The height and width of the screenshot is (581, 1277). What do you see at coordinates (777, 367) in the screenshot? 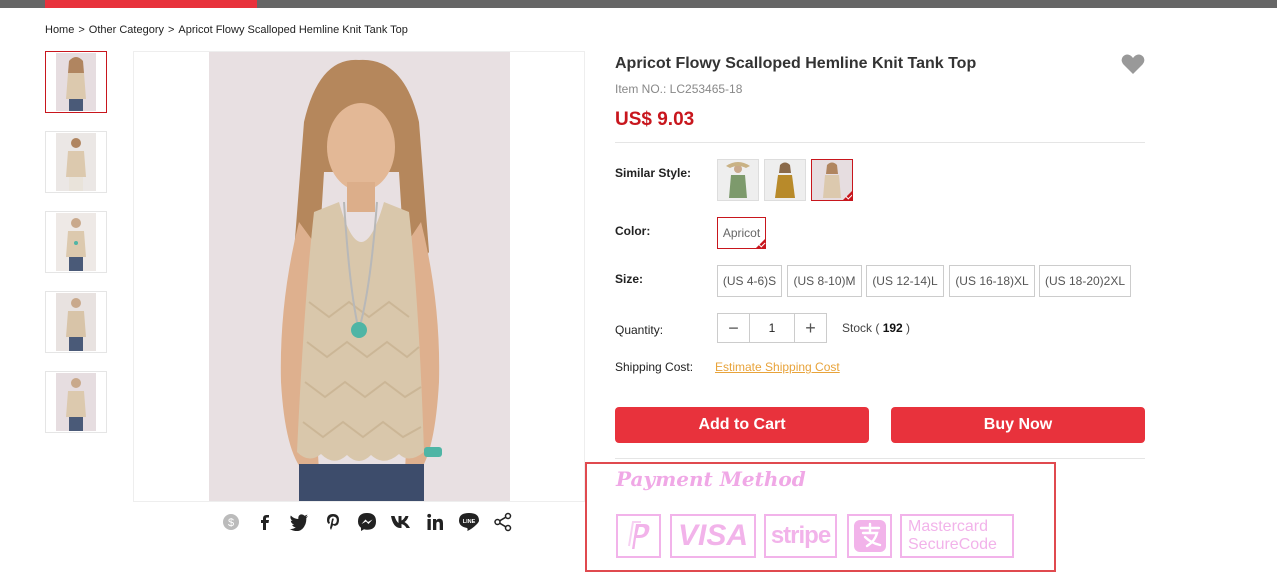
I see `estimate-shipping-link: Estimate Shipping Cost` at bounding box center [777, 367].